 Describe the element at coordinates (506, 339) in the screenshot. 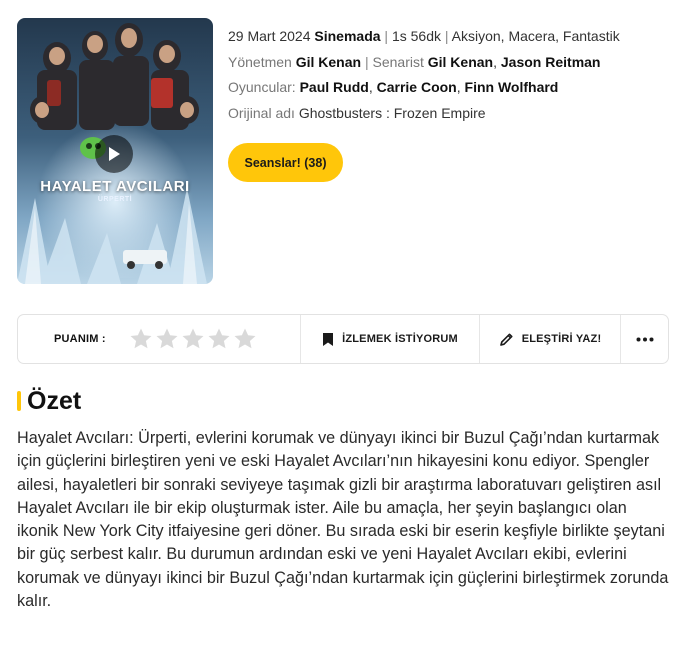

I see `pencil-icon` at that location.